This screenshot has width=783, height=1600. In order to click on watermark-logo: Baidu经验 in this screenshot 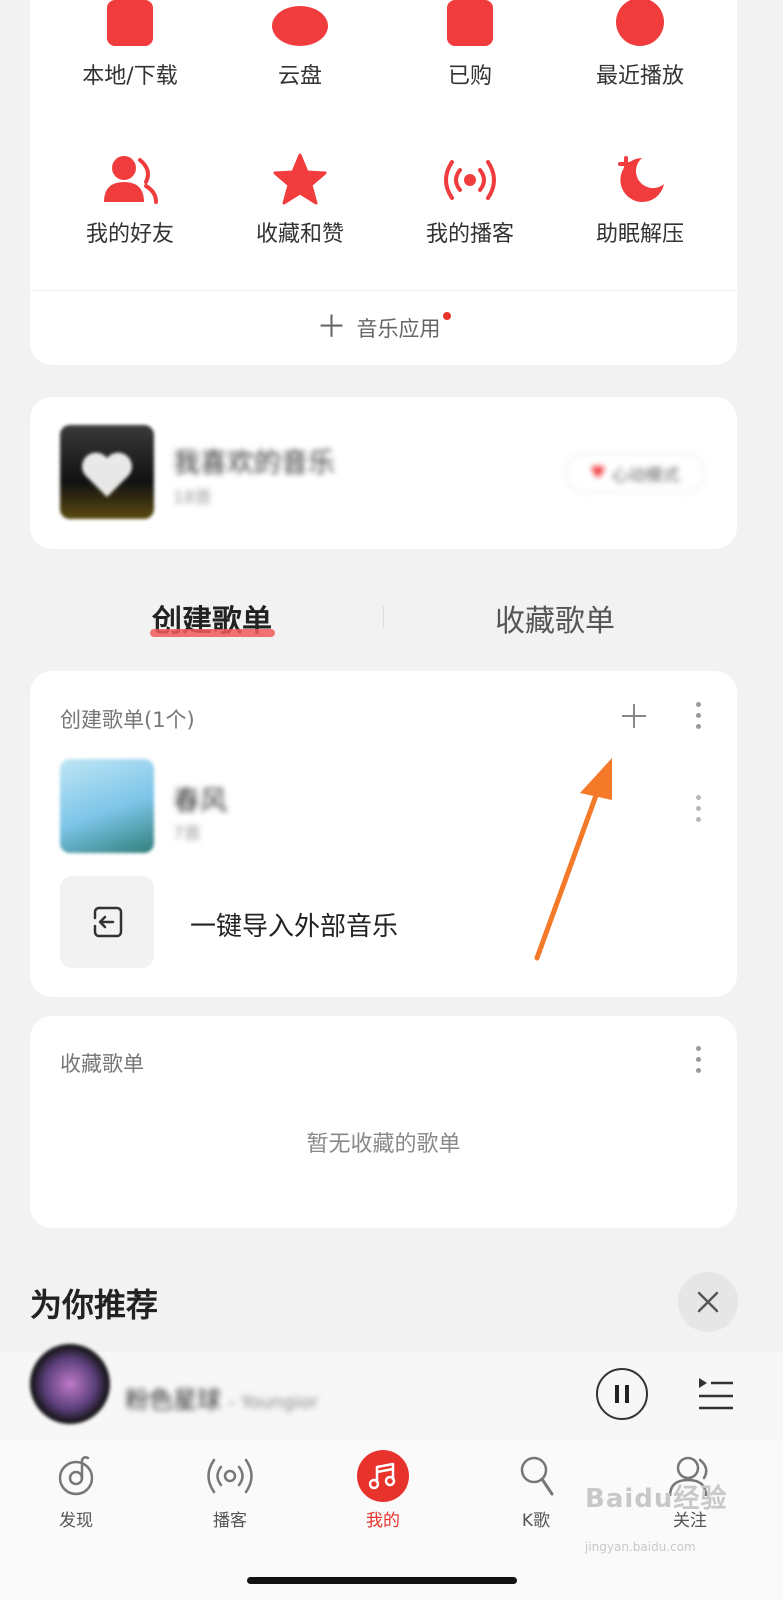, I will do `click(656, 1499)`.